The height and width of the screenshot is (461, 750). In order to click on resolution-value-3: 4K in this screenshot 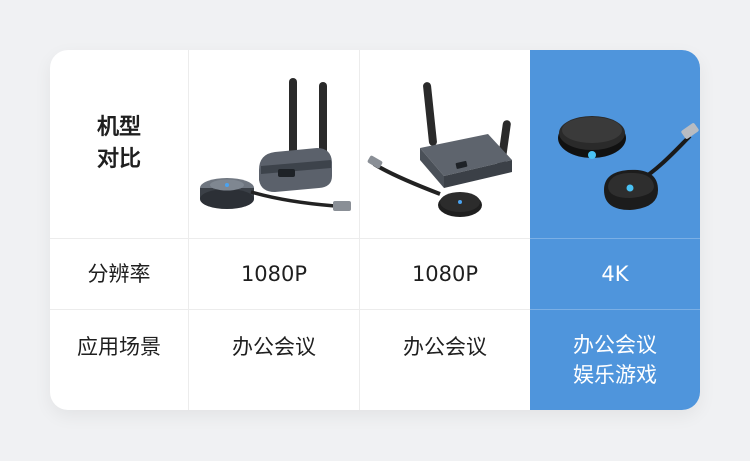, I will do `click(615, 273)`.